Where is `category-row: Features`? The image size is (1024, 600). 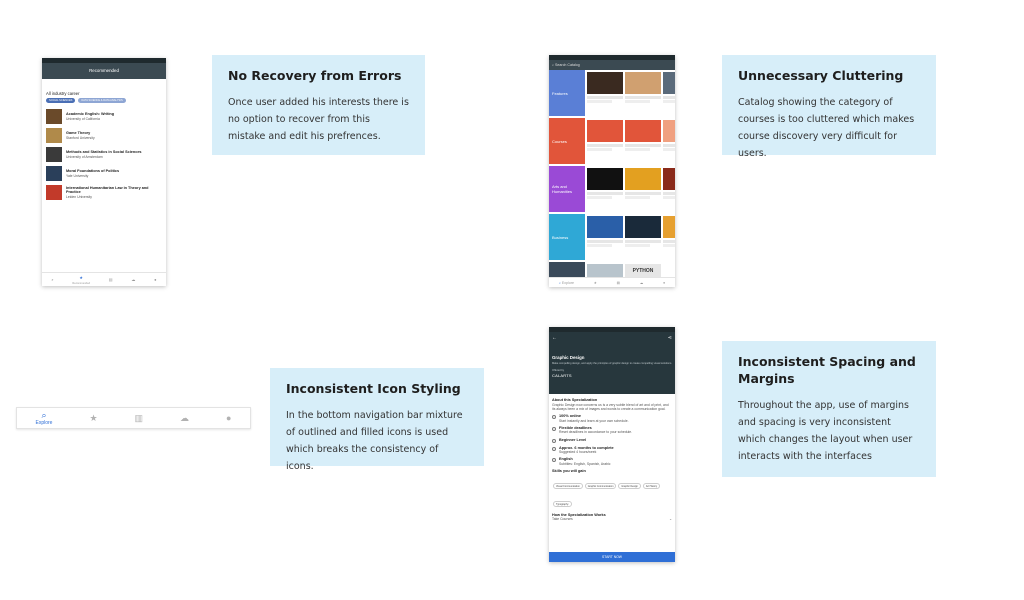 category-row: Features is located at coordinates (612, 94).